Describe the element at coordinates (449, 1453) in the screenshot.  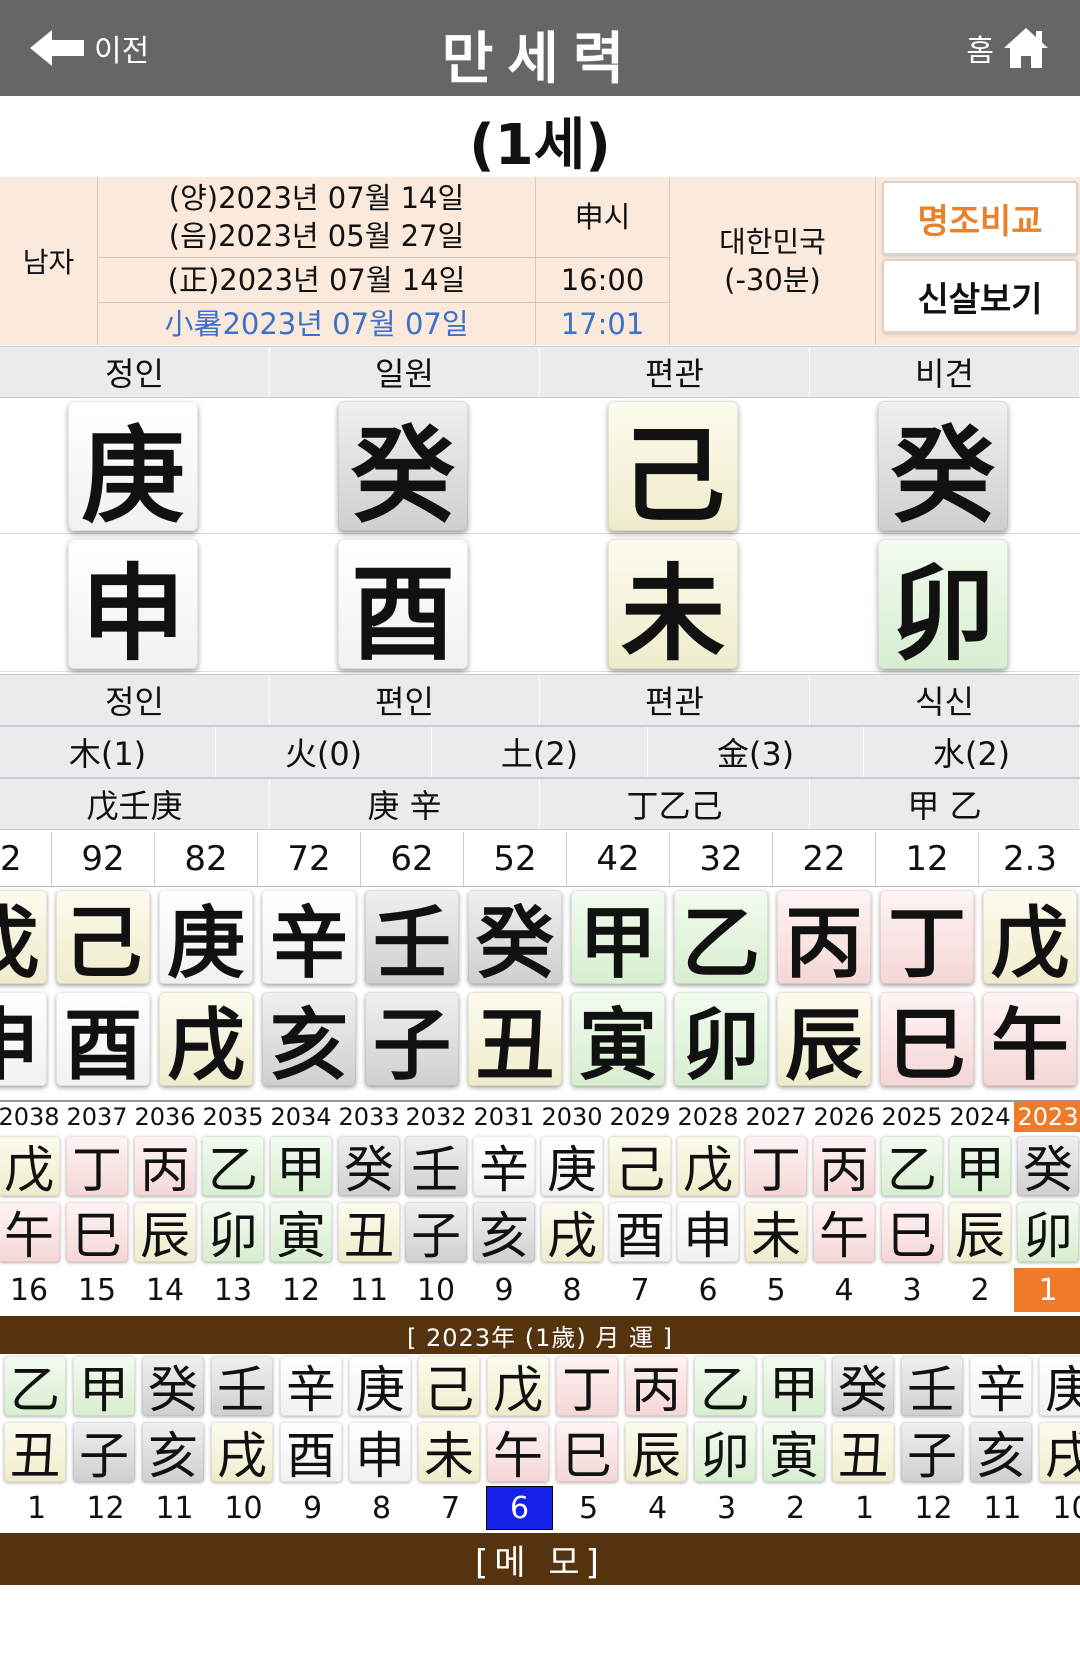
I see `wolun-branch-tile: 未` at that location.